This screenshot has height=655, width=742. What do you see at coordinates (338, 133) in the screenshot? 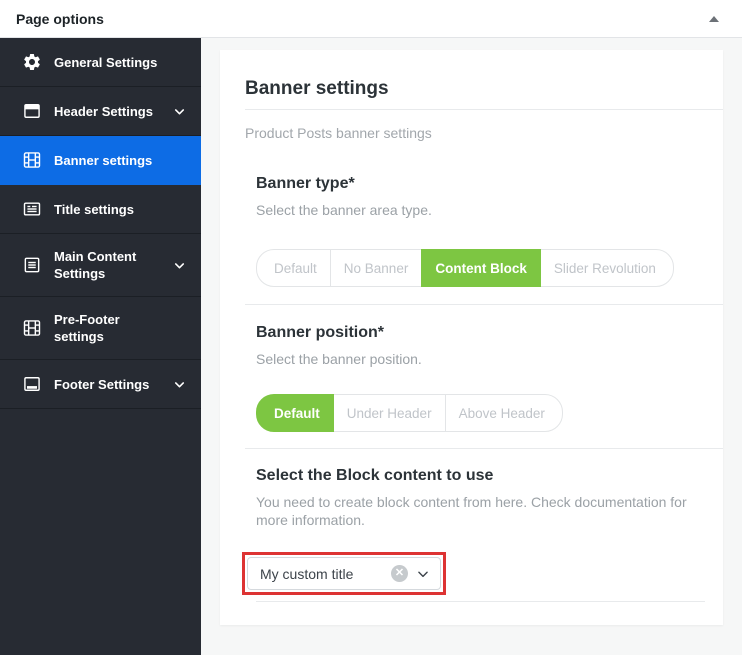
I see `panel-subtitle: Product Posts banner settings` at bounding box center [338, 133].